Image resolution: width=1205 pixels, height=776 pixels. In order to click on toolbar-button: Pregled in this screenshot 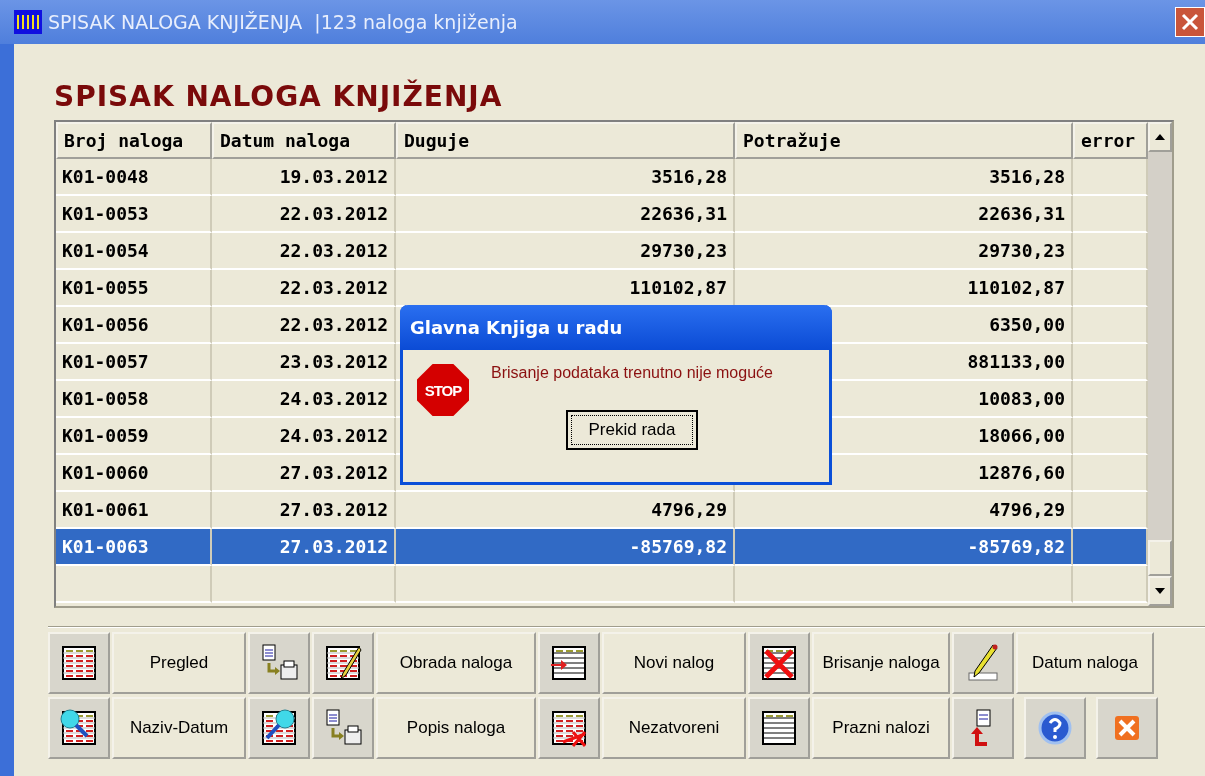, I will do `click(179, 663)`.